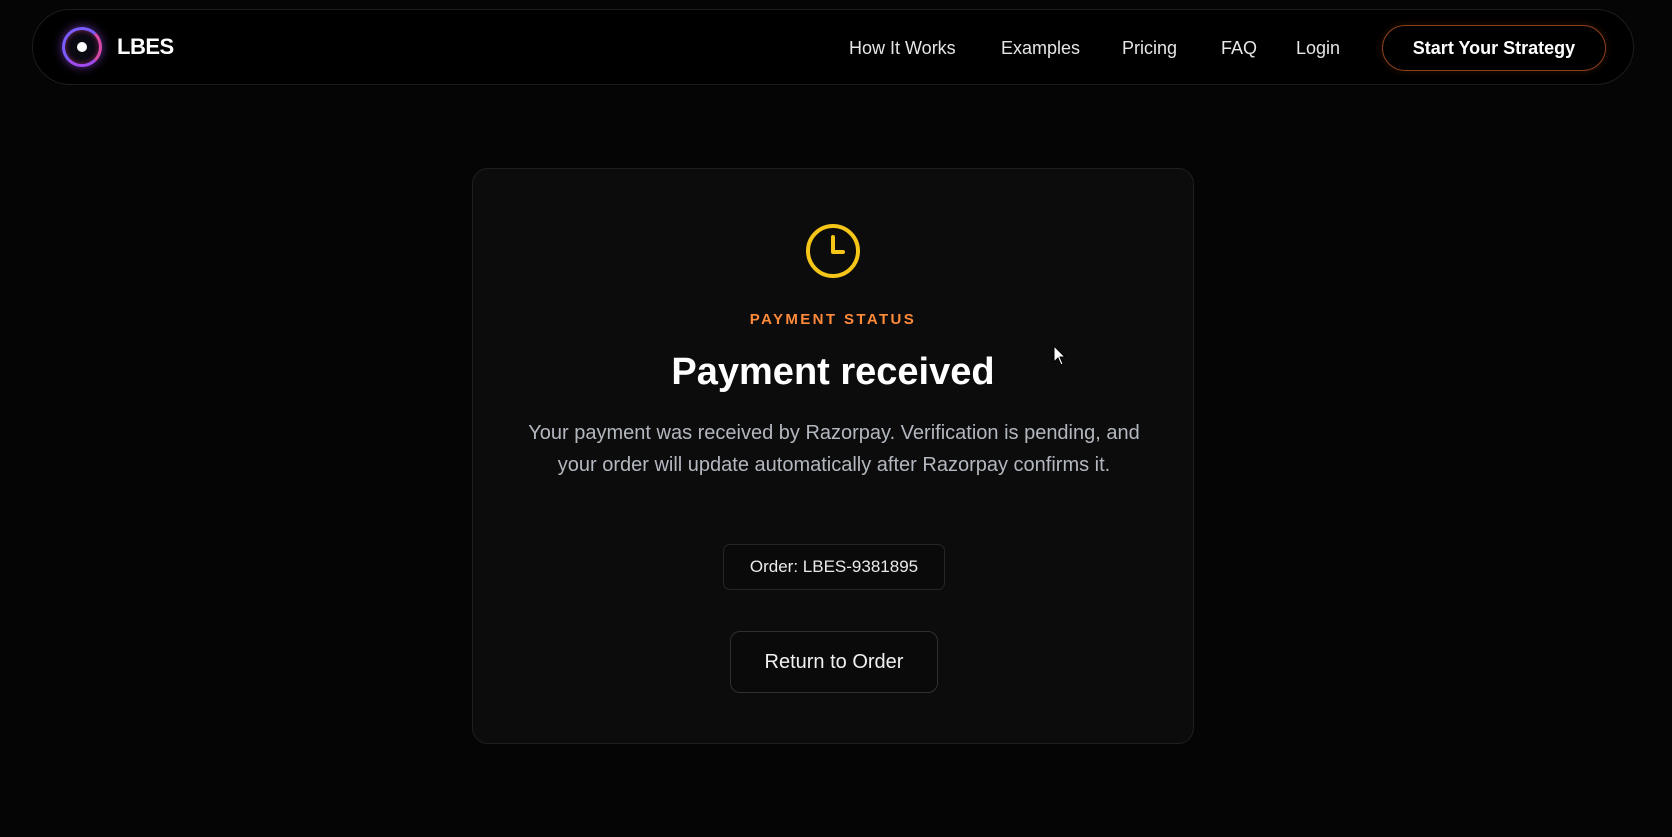 Image resolution: width=1672 pixels, height=837 pixels. Describe the element at coordinates (1239, 48) in the screenshot. I see `nav-link-faq: FAQ` at that location.